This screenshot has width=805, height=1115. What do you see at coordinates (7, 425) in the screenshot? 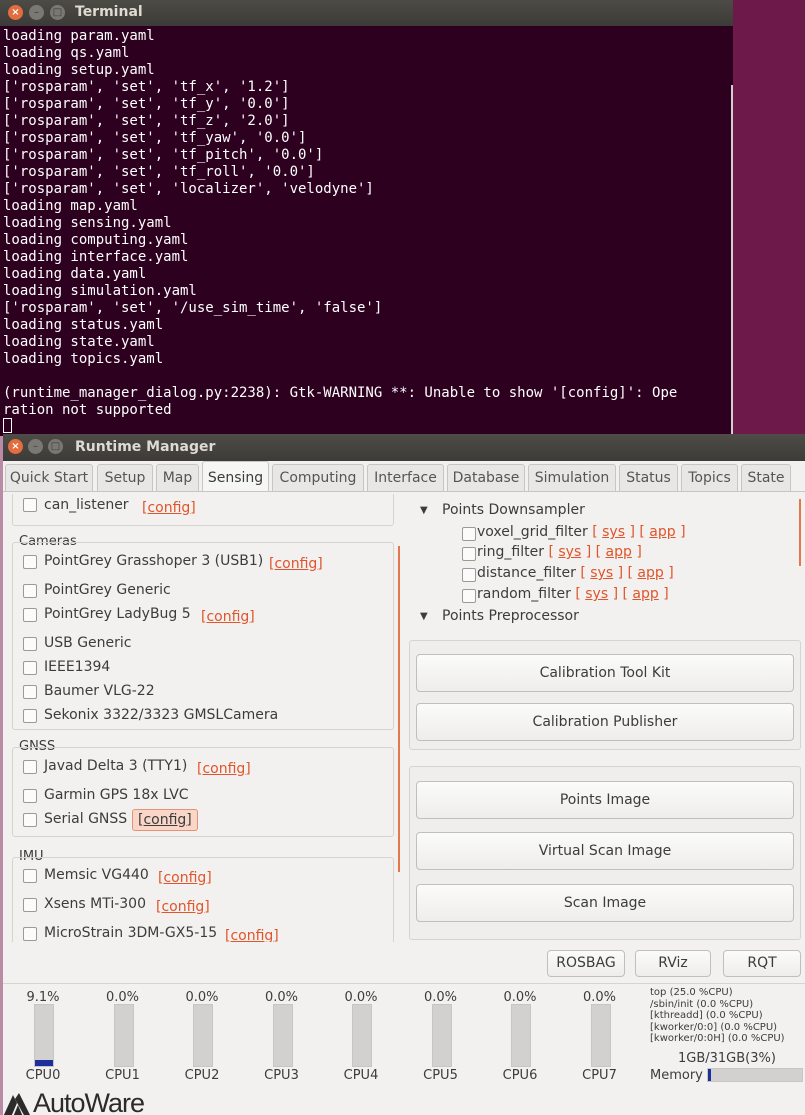
I see `terminal-cursor` at bounding box center [7, 425].